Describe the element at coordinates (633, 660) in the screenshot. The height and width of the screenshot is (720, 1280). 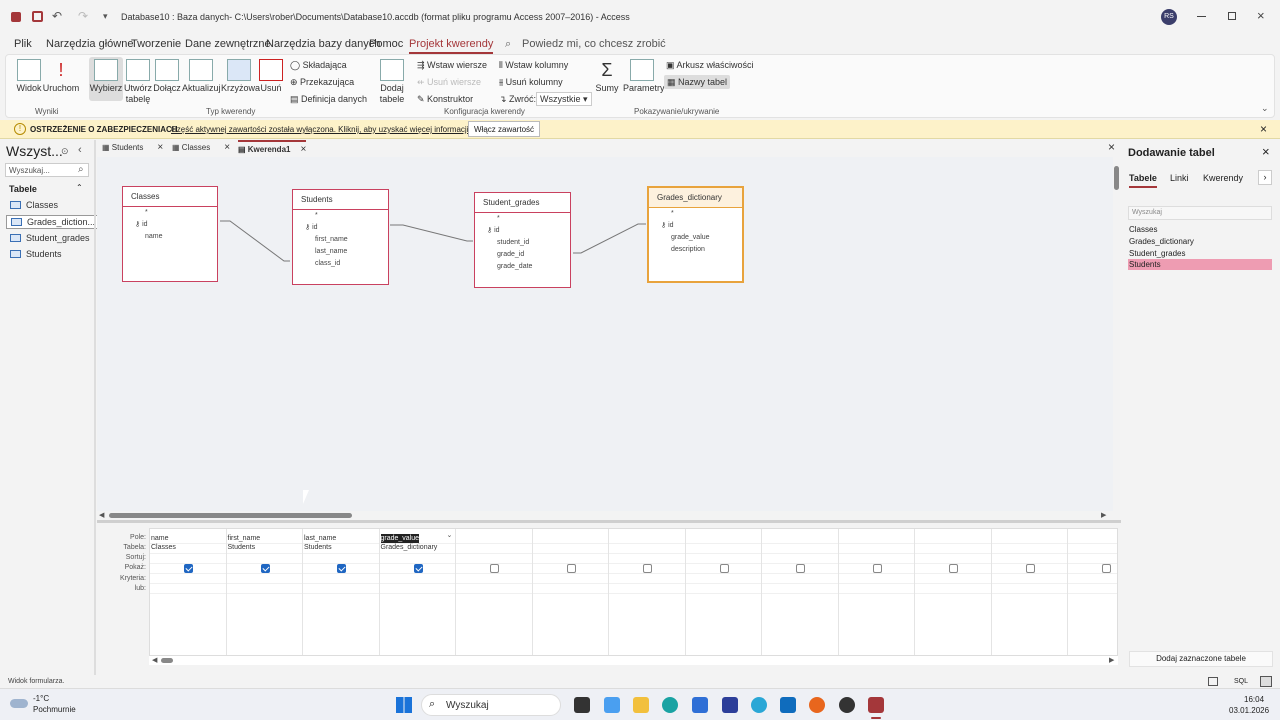
I see `grid-horizontal-scrollbar: ◀ ▶` at that location.